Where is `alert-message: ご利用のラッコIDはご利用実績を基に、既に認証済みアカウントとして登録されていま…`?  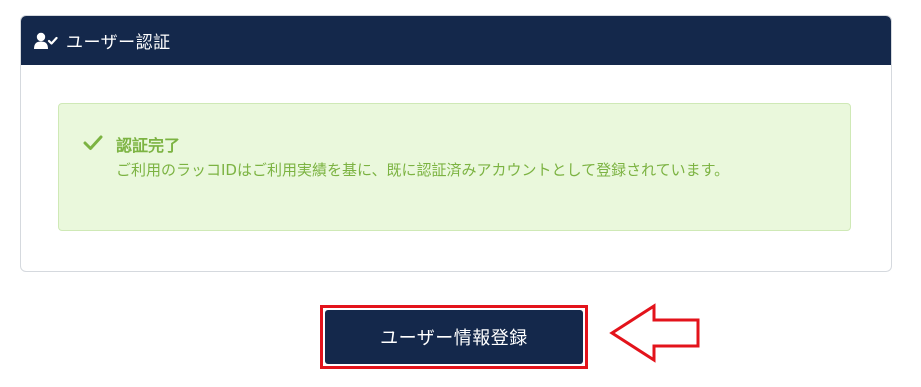
alert-message: ご利用のラッコIDはご利用実績を基に、既に認証済みアカウントとして登録されていま… is located at coordinates (423, 170).